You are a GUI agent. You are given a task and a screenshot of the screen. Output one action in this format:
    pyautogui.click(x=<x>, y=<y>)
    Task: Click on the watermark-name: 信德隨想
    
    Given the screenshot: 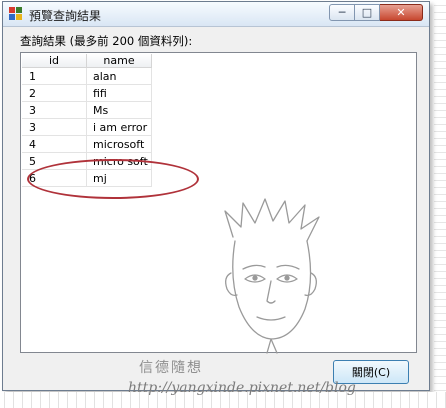 What is the action you would take?
    pyautogui.click(x=171, y=368)
    